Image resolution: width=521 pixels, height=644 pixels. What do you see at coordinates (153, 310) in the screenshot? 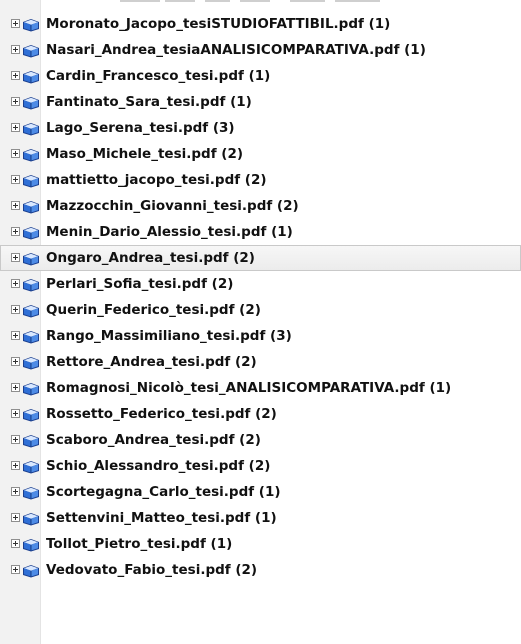
I see `tree-item-label: Querin_Federico_tesi.pdf (2)` at bounding box center [153, 310].